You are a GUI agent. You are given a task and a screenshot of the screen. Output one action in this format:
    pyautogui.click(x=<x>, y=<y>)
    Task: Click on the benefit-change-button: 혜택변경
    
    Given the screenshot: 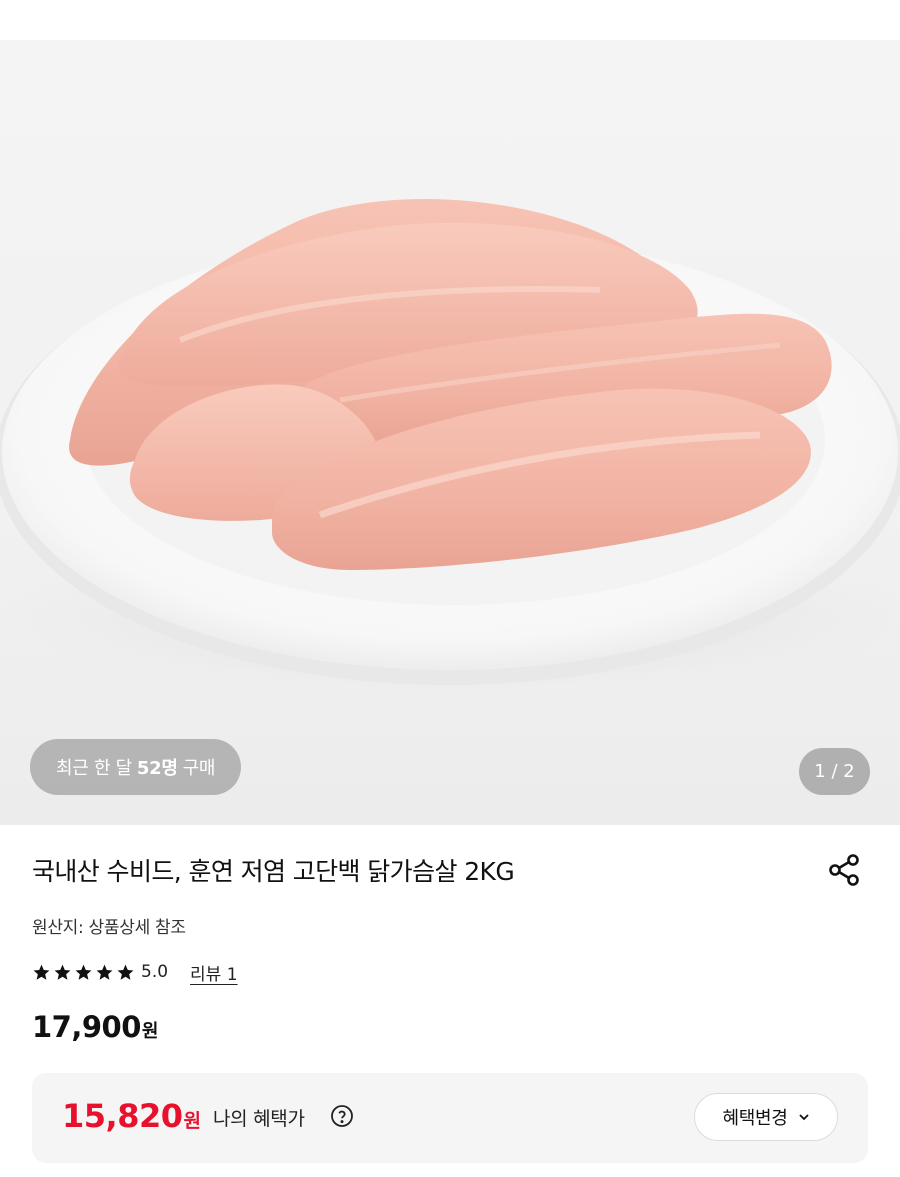 What is the action you would take?
    pyautogui.click(x=766, y=1117)
    